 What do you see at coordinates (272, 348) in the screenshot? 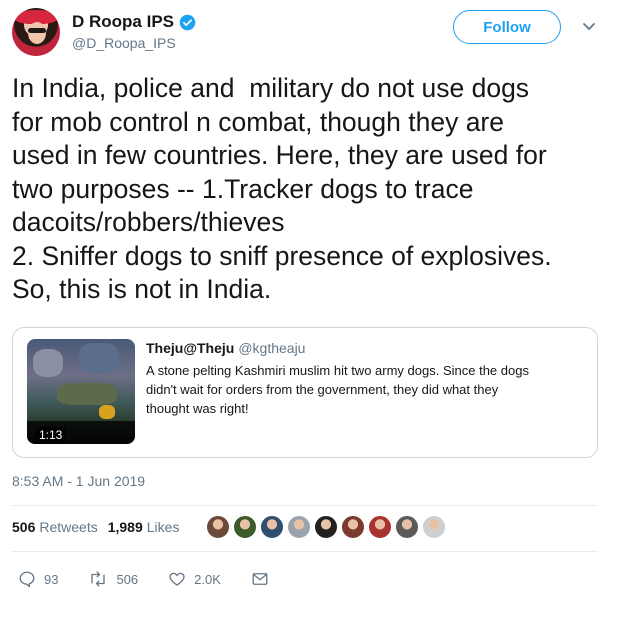
I see `quoted-author-handle: @kgtheaju` at bounding box center [272, 348].